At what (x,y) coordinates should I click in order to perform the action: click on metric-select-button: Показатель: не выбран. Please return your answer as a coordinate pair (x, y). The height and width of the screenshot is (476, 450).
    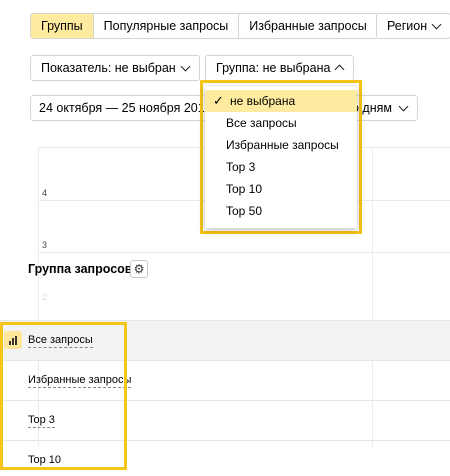
    Looking at the image, I should click on (115, 68).